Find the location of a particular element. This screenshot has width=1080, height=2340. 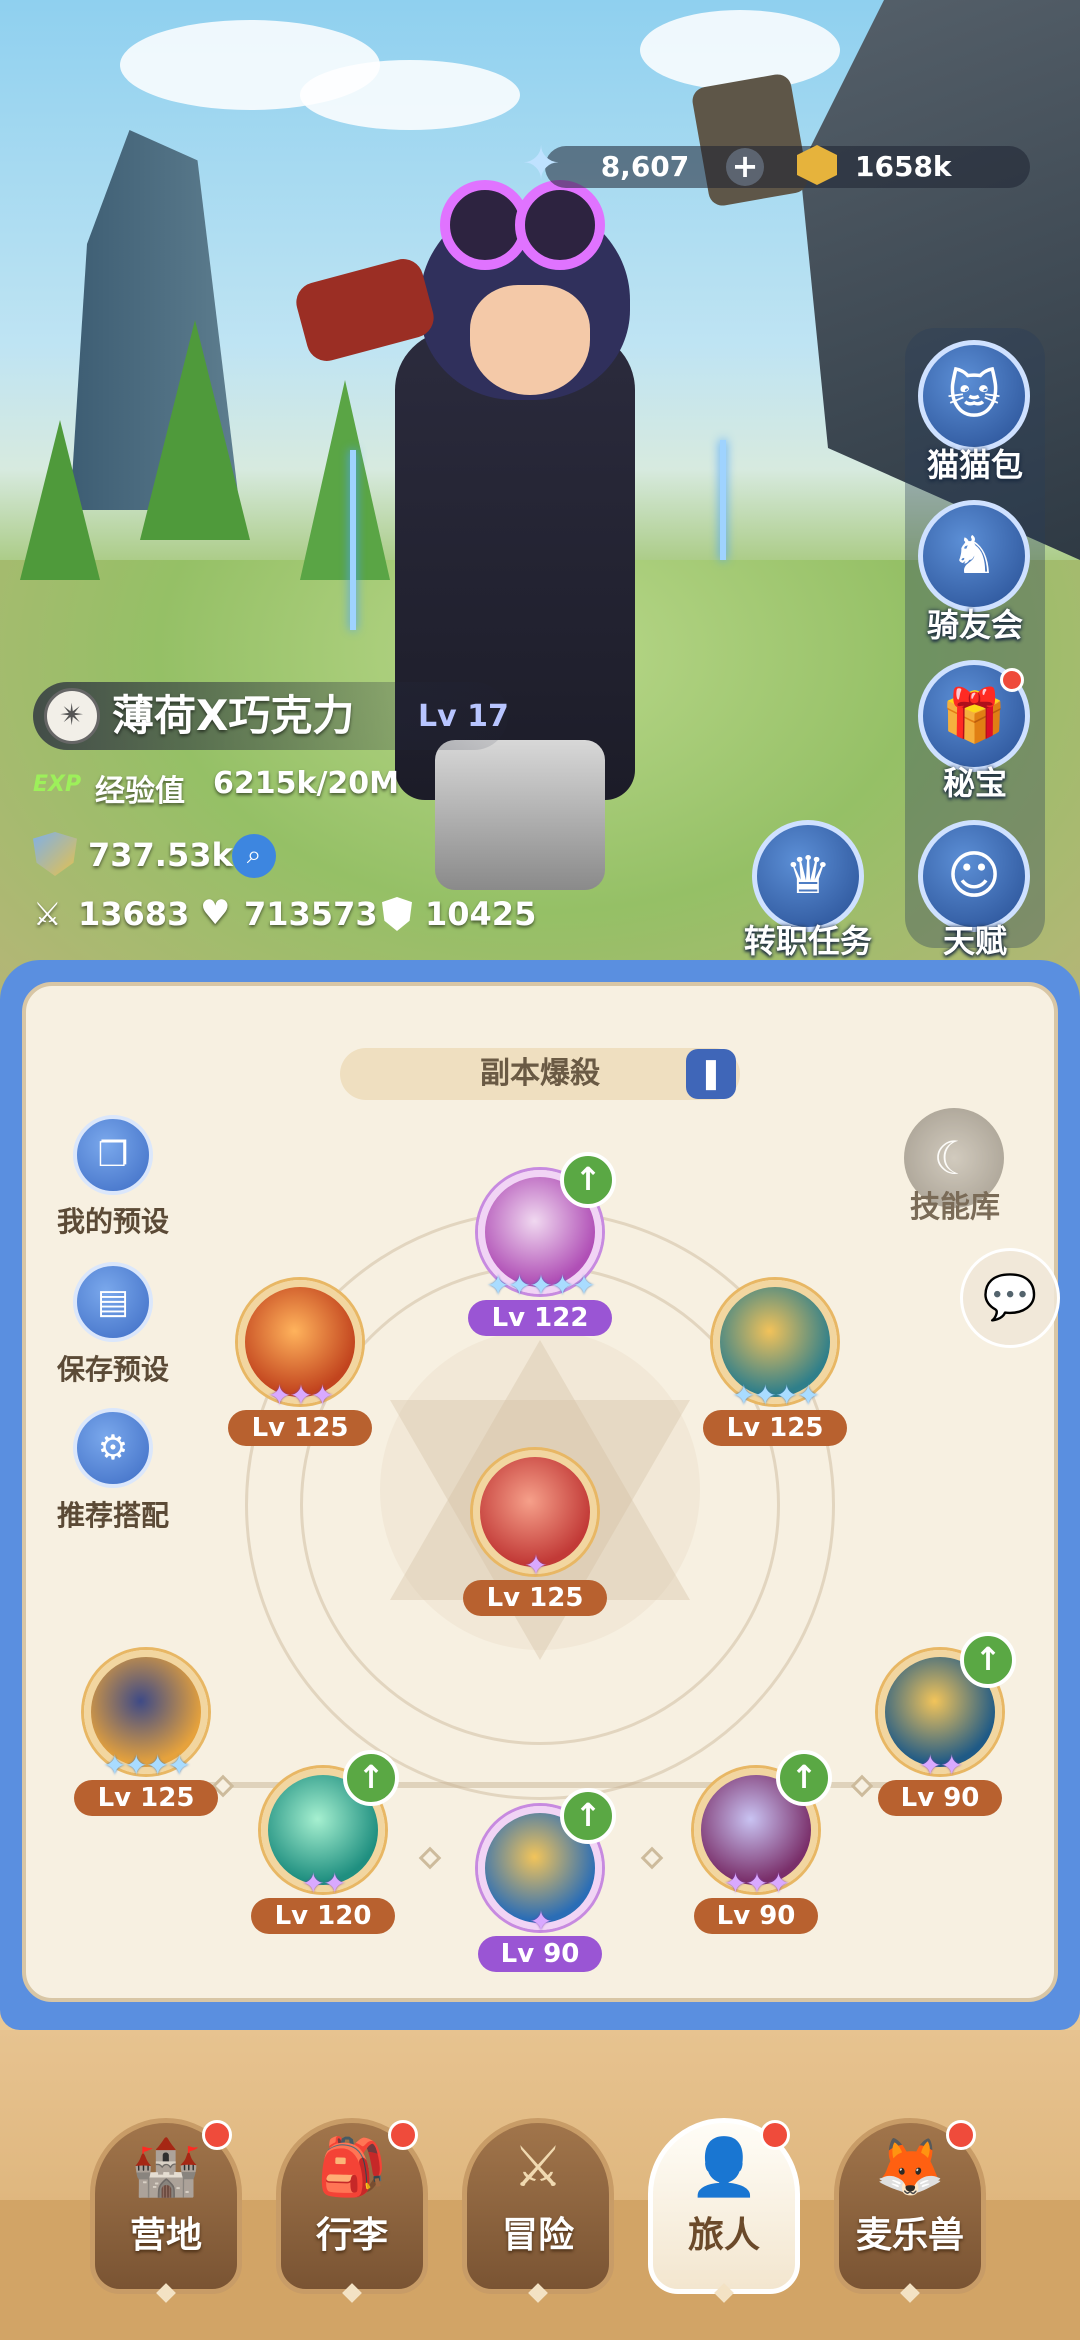

nav-label: 旅人 is located at coordinates (723, 2235).